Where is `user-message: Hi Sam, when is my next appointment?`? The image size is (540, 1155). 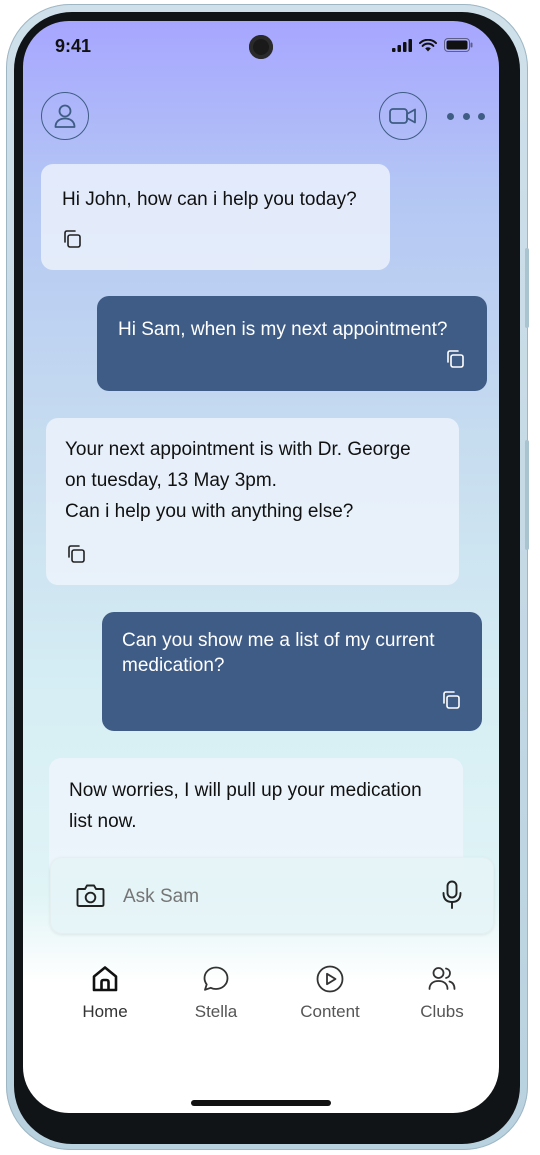 user-message: Hi Sam, when is my next appointment? is located at coordinates (292, 343).